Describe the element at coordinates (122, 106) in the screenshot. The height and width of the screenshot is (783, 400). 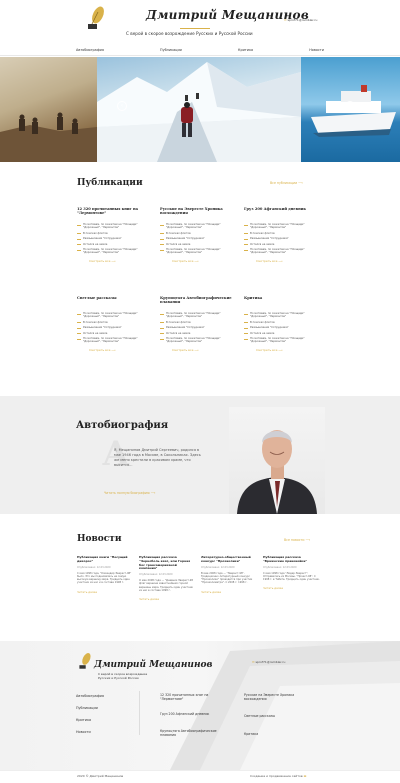
I see `slider-prev-arrow-icon: ‹` at that location.